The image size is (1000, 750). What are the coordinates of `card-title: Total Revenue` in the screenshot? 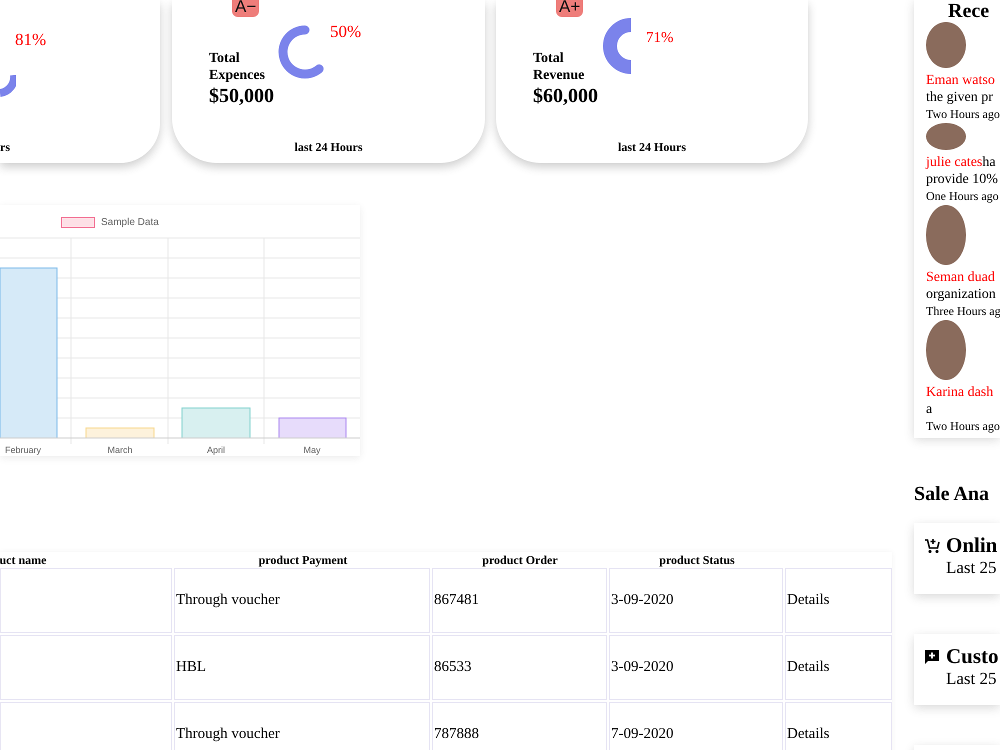 It's located at (559, 67).